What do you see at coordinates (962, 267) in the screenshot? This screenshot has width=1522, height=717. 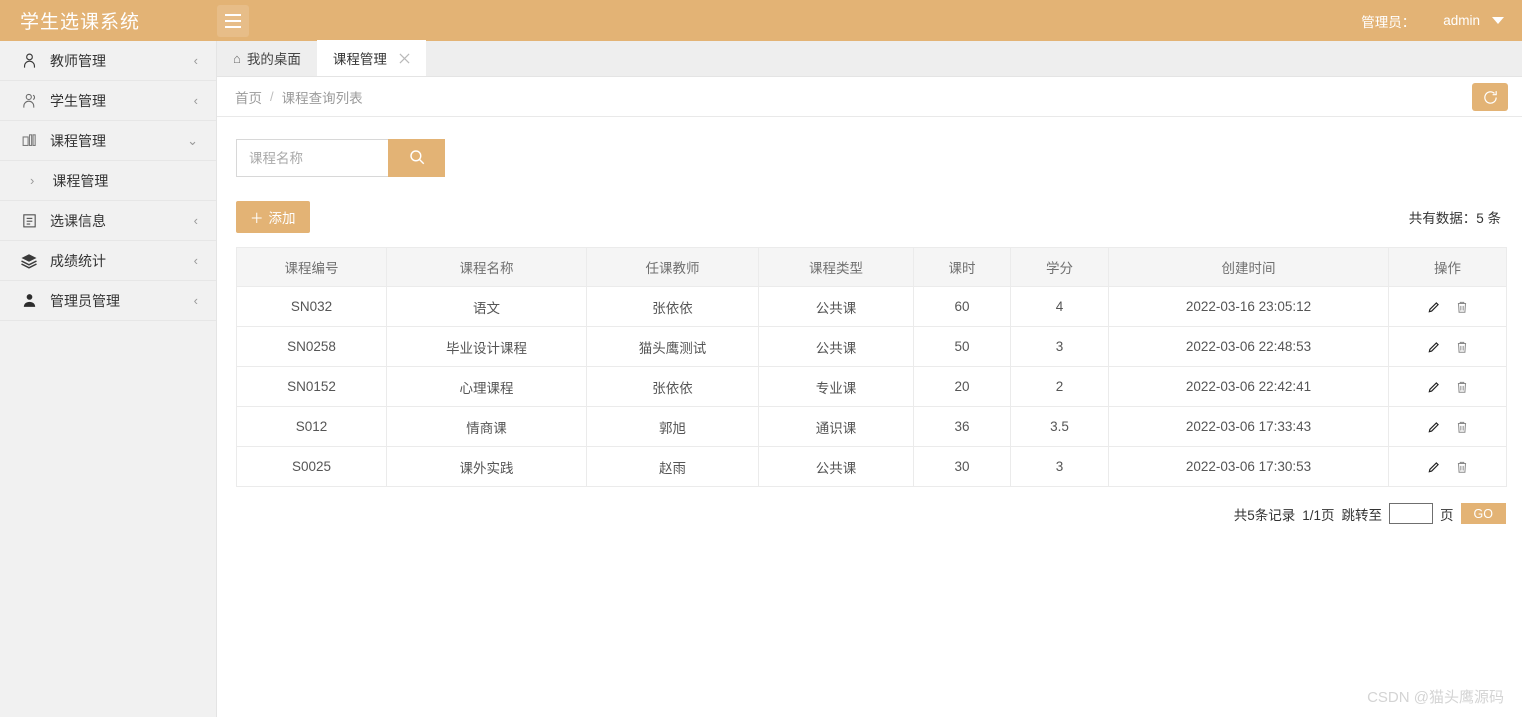 I see `column-header-hours: 课时` at bounding box center [962, 267].